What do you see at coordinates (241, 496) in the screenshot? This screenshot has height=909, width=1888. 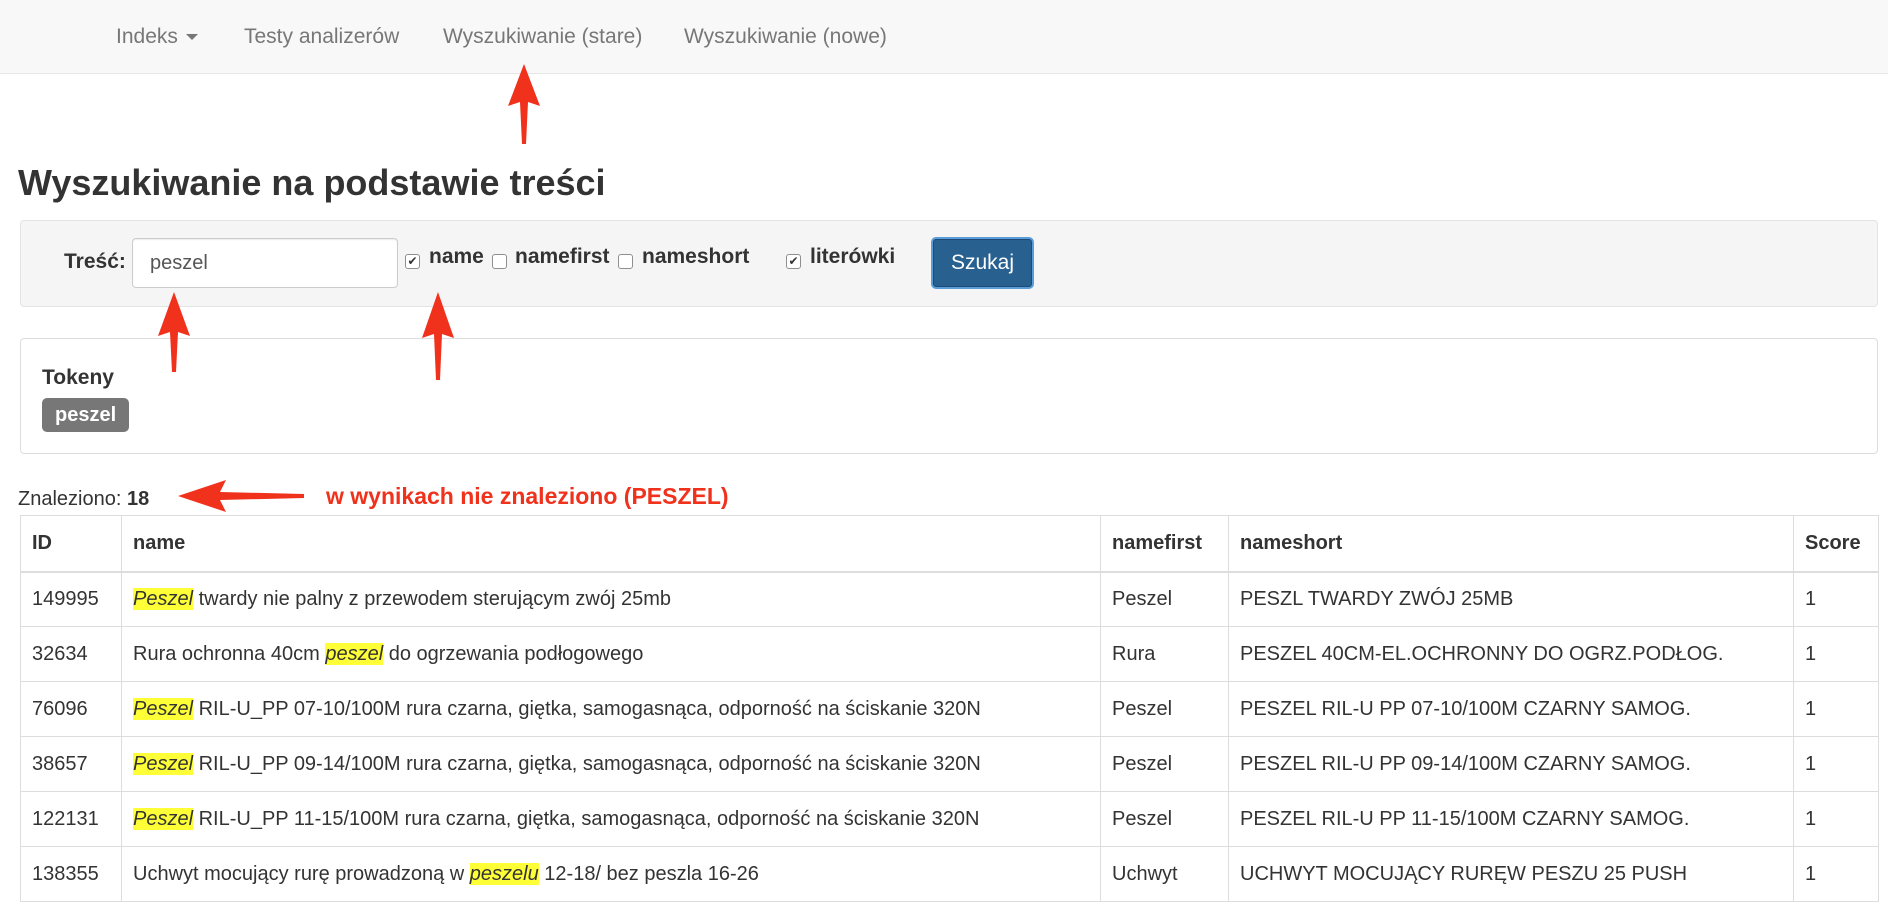 I see `annotation-arrow-left-icon` at bounding box center [241, 496].